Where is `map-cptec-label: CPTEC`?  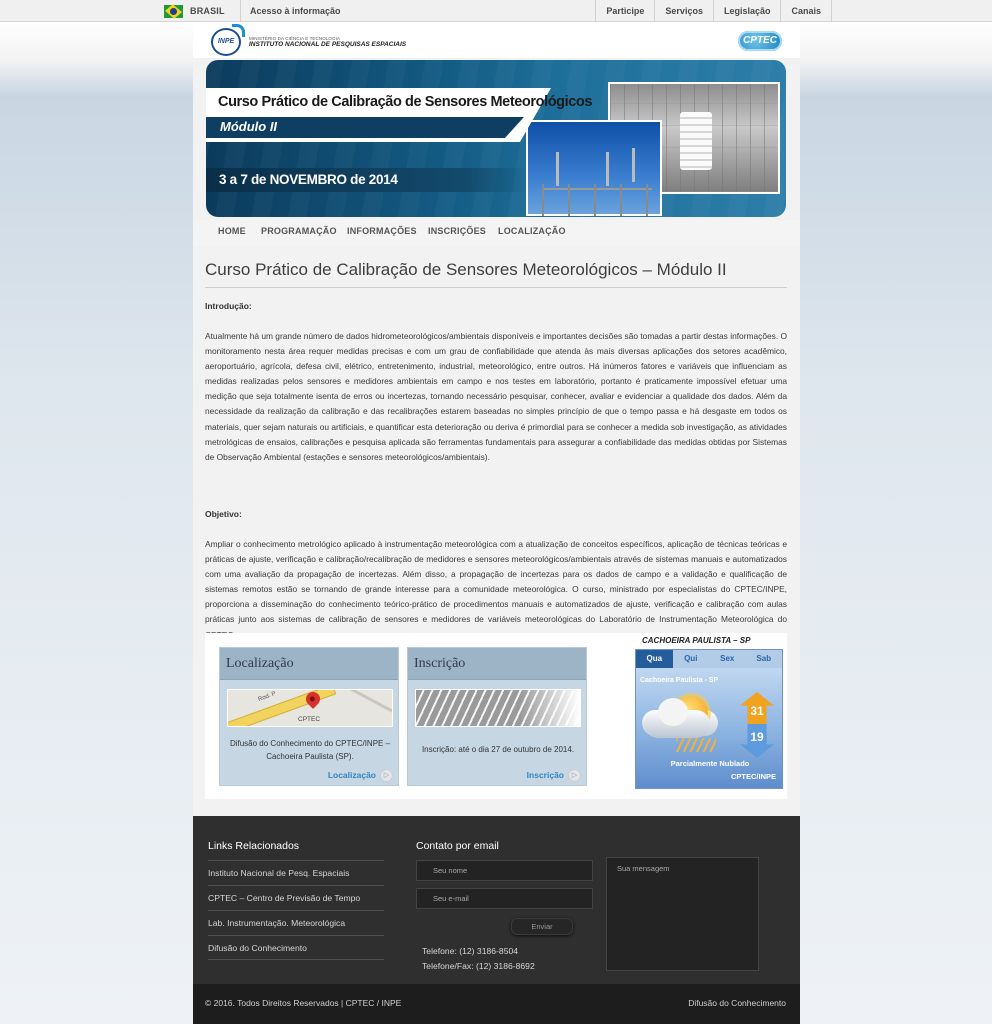
map-cptec-label: CPTEC is located at coordinates (309, 719).